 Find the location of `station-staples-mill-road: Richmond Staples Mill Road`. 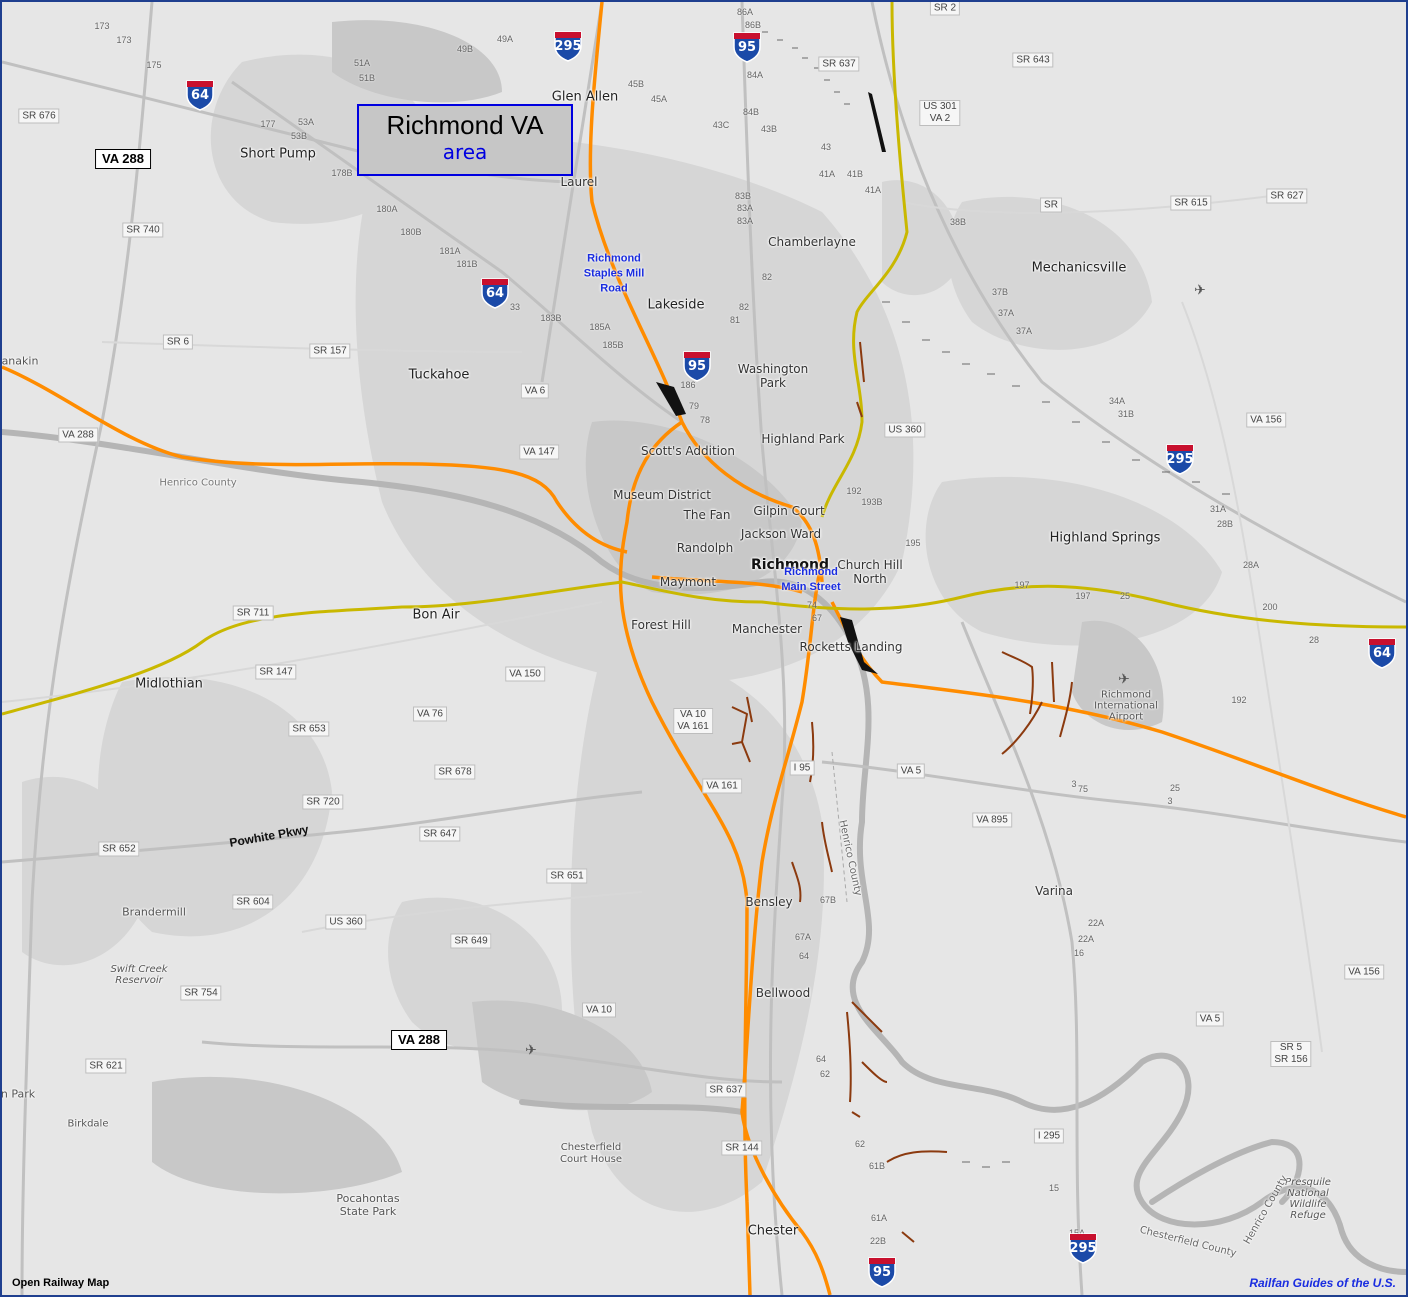

station-staples-mill-road: Richmond Staples Mill Road is located at coordinates (614, 274).